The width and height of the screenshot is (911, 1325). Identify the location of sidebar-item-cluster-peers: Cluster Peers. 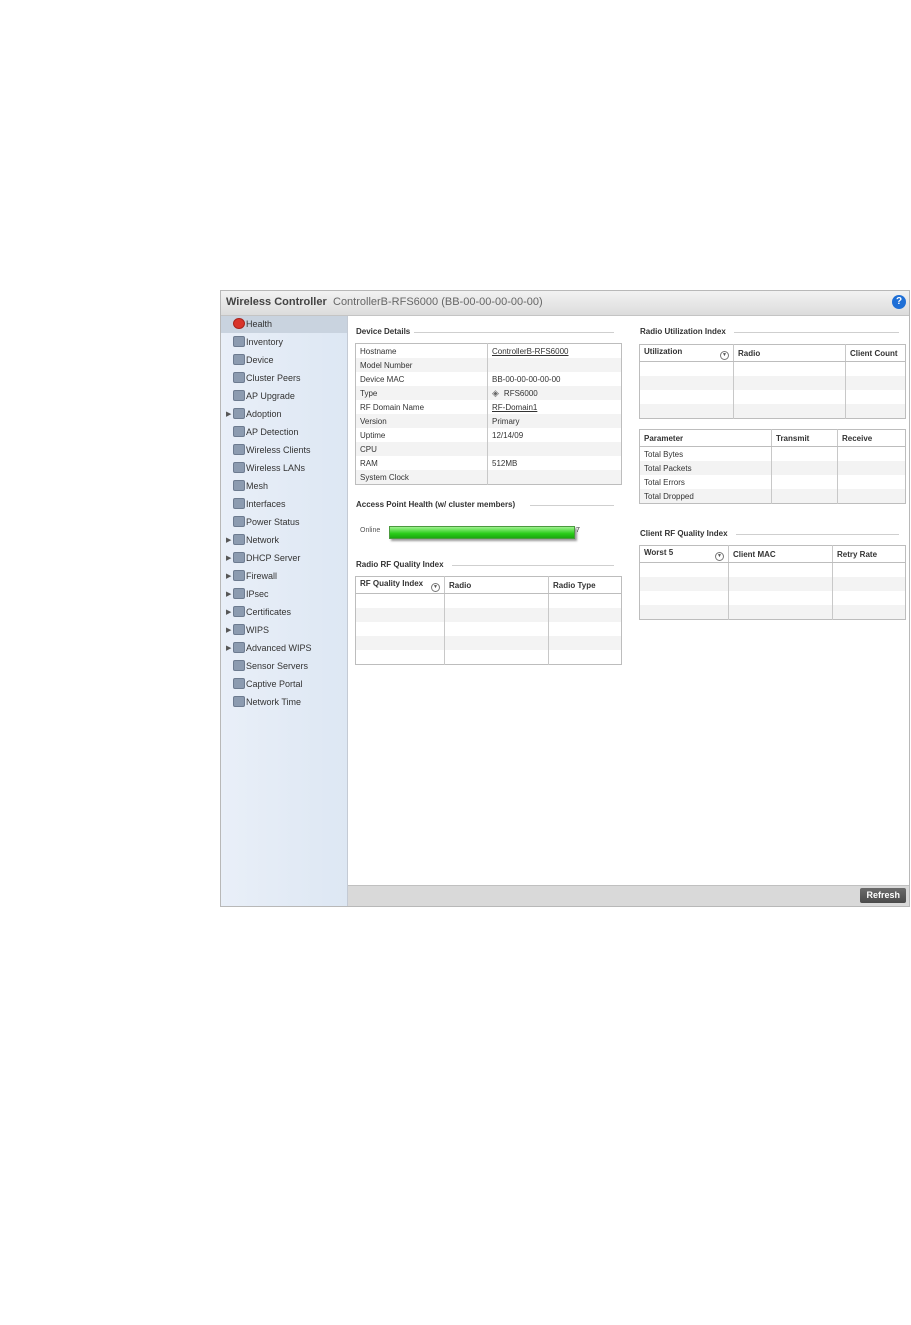
(284, 378).